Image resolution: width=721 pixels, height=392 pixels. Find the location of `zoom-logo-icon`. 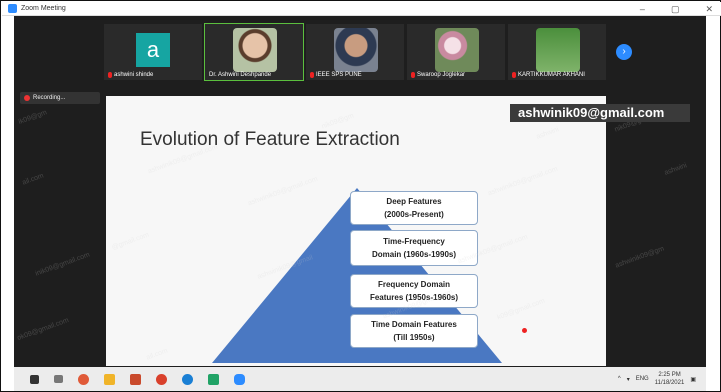

zoom-logo-icon is located at coordinates (12, 8).